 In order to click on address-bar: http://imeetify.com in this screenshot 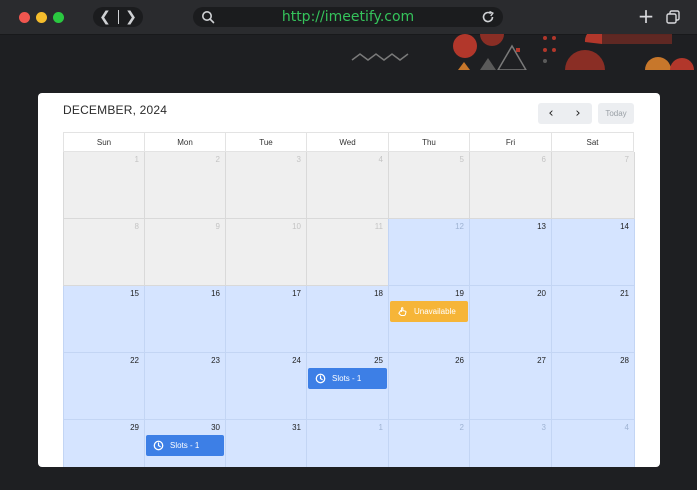, I will do `click(348, 17)`.